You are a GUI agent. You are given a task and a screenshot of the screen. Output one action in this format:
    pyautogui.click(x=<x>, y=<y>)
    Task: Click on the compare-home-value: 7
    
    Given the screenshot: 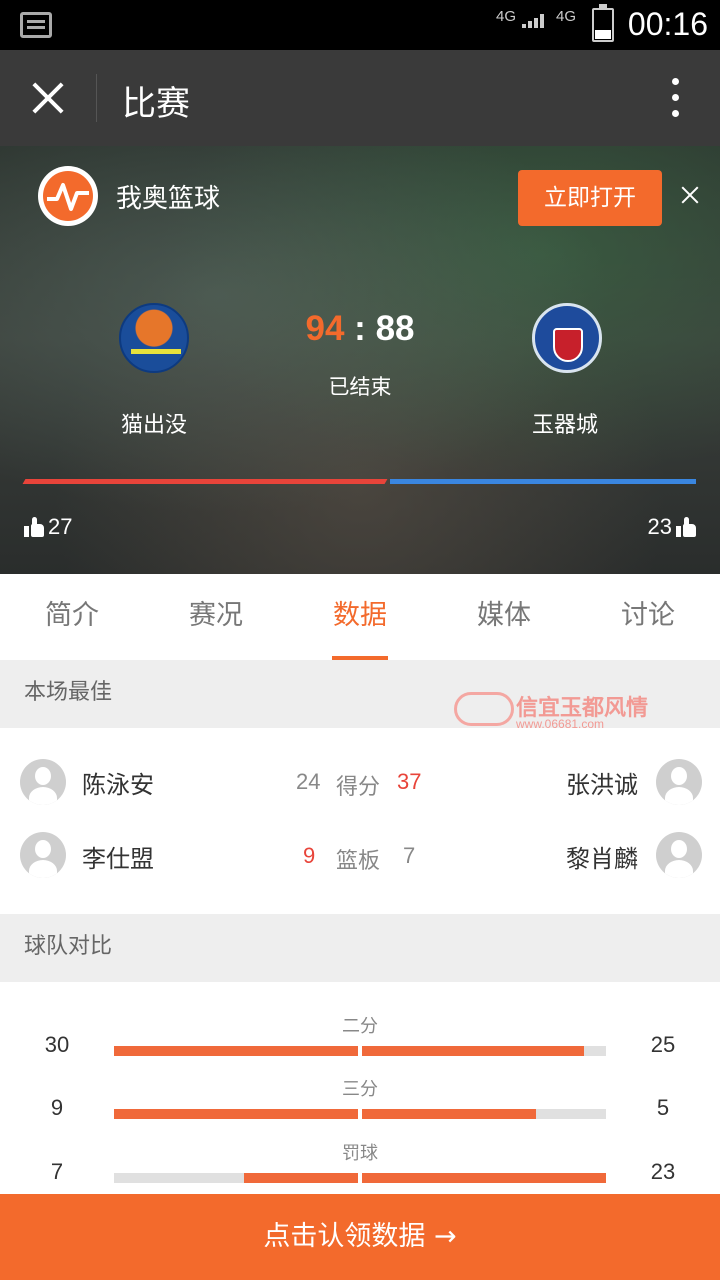 What is the action you would take?
    pyautogui.click(x=57, y=1171)
    